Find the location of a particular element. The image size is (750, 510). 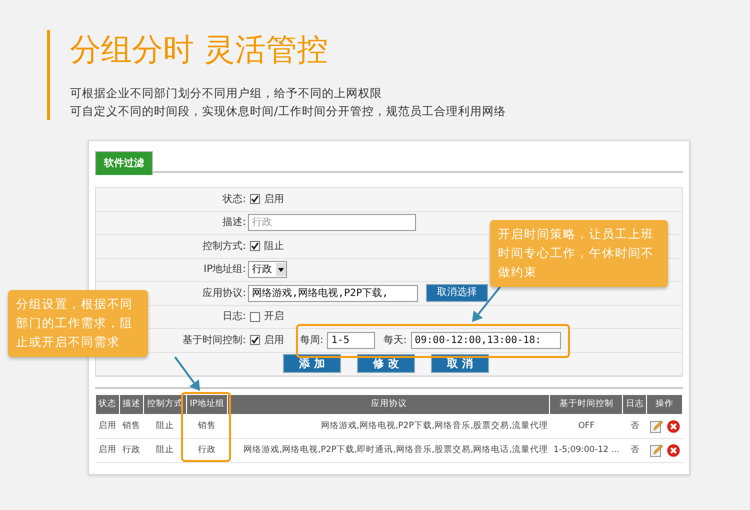

tab: 软件过滤 is located at coordinates (124, 163).